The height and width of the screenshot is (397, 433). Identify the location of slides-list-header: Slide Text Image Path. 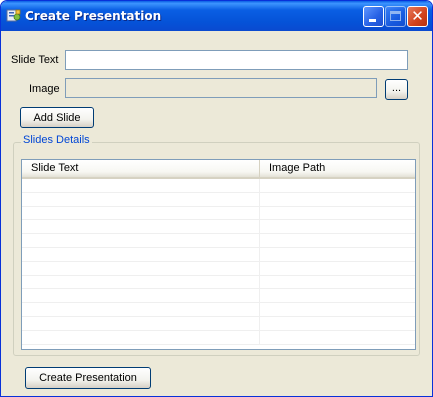
(218, 169).